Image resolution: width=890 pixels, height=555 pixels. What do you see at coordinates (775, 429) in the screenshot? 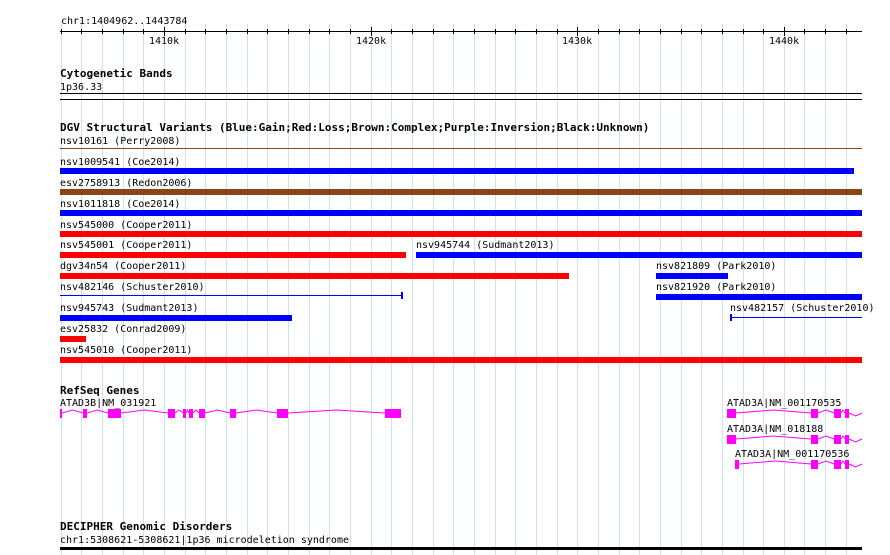
I see `refseq-gene-label: ATAD3A|NM_018188` at bounding box center [775, 429].